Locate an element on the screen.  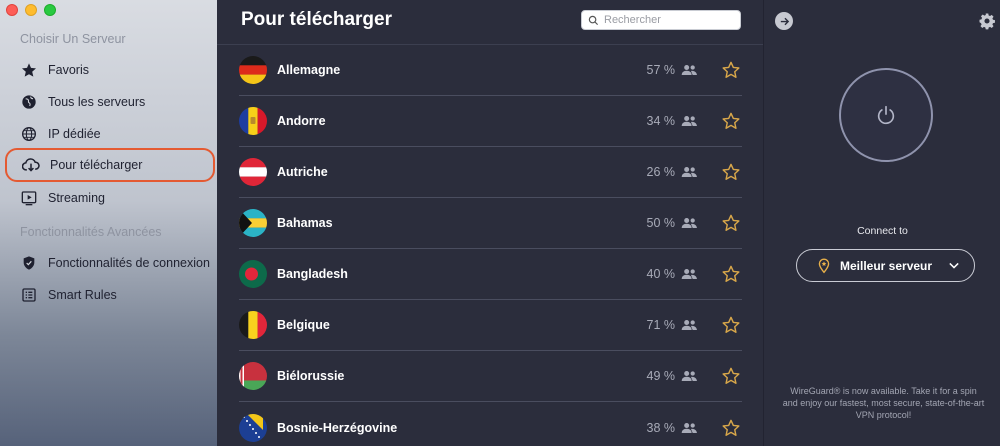
sidebar-item-label: Favoris is located at coordinates (68, 70).